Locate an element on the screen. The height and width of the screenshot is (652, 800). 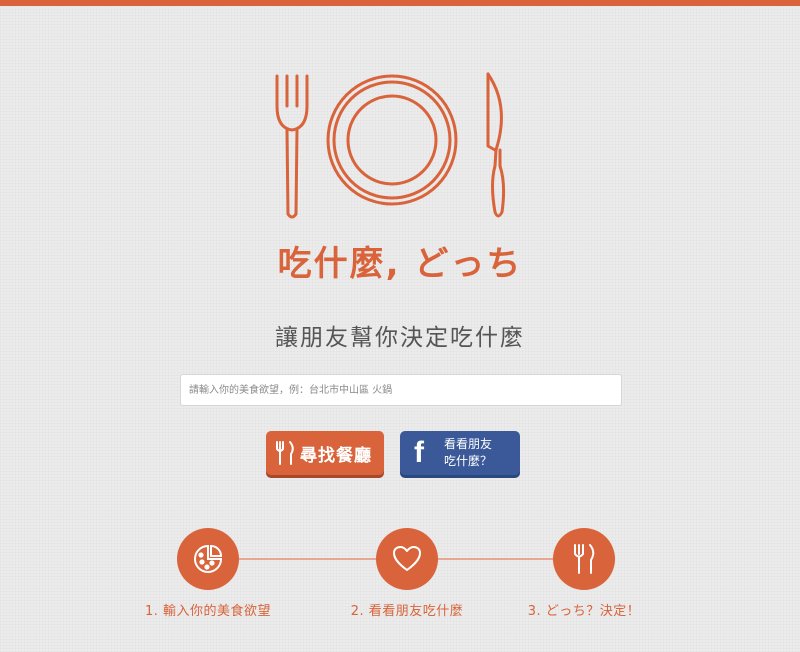
pizza-icon is located at coordinates (208, 558).